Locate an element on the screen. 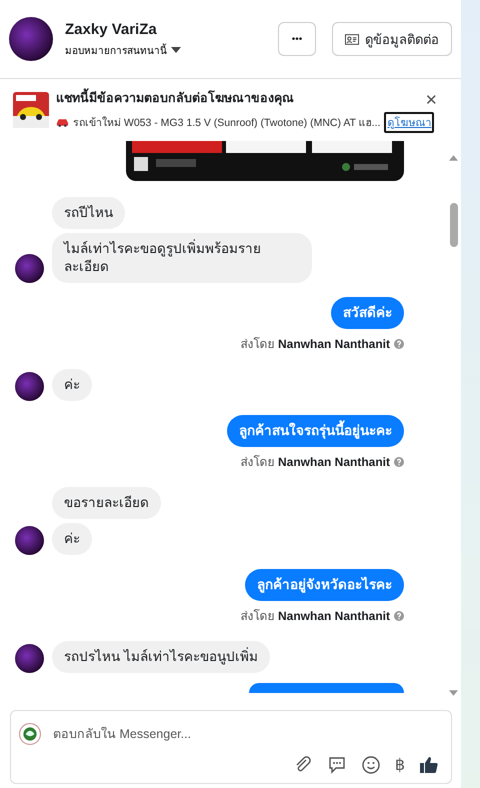 This screenshot has height=788, width=480. scroll-up-icon is located at coordinates (453, 158).